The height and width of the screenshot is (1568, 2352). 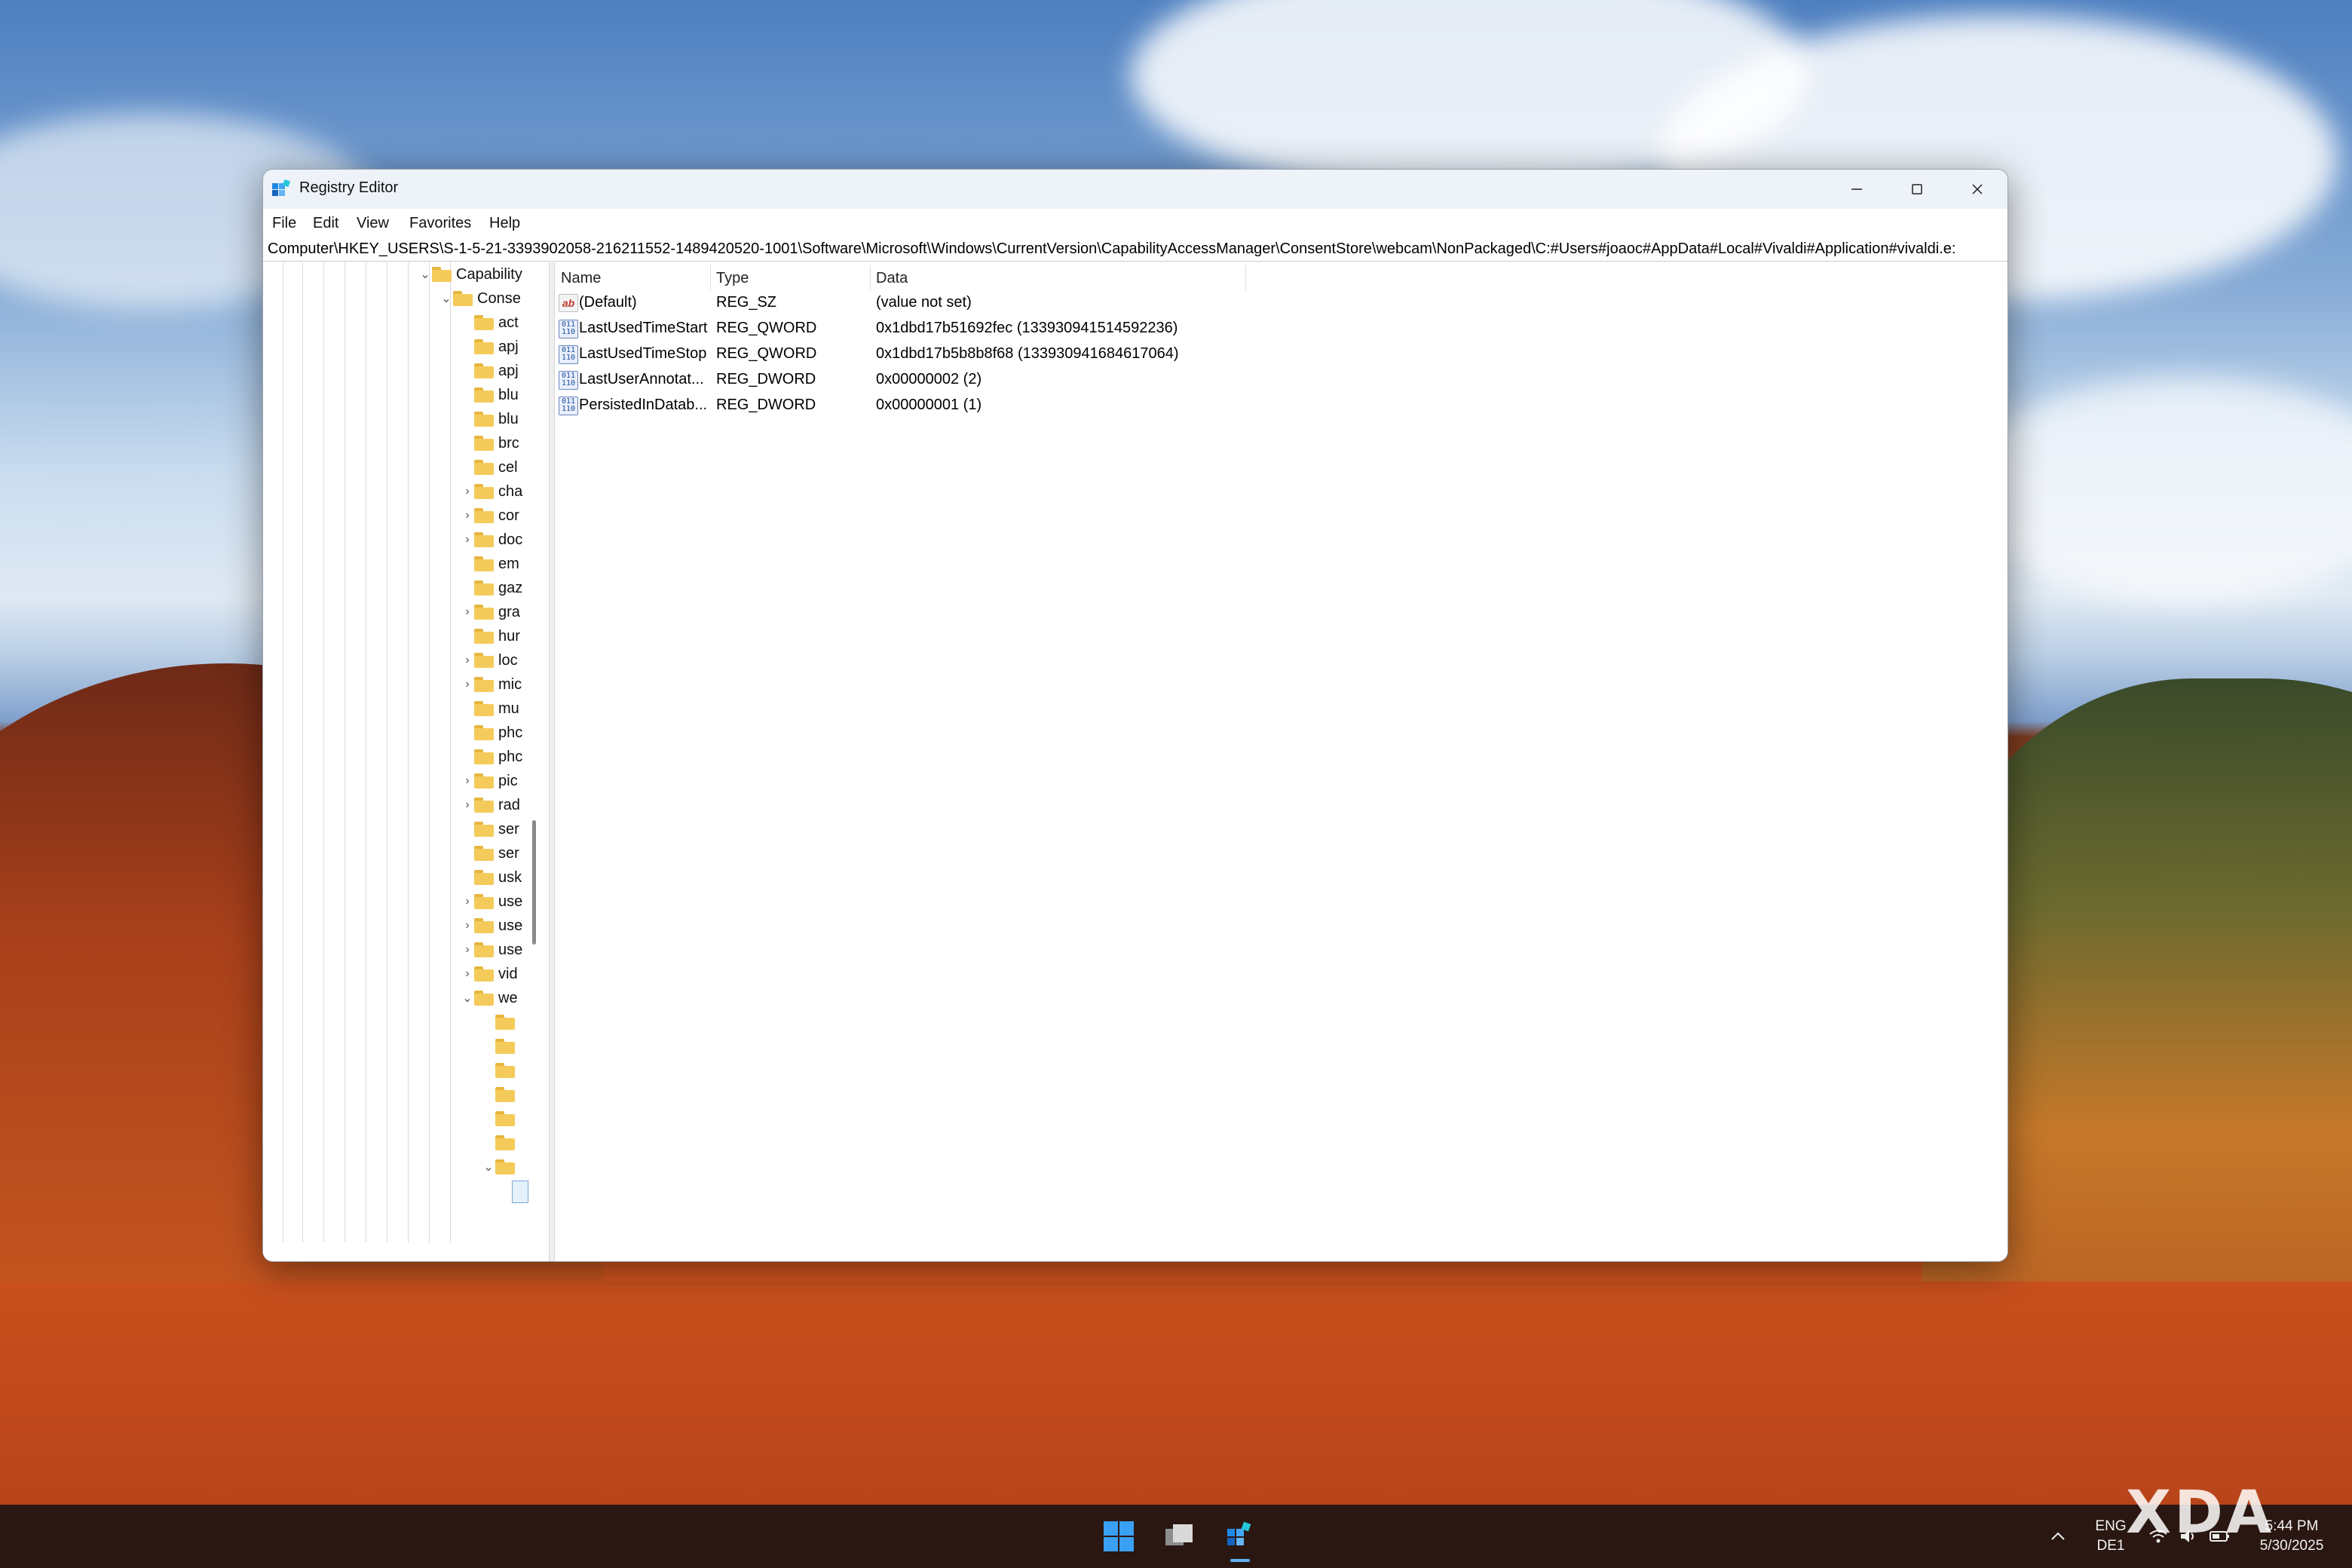 I want to click on tree-item-loc: › loc, so click(x=489, y=660).